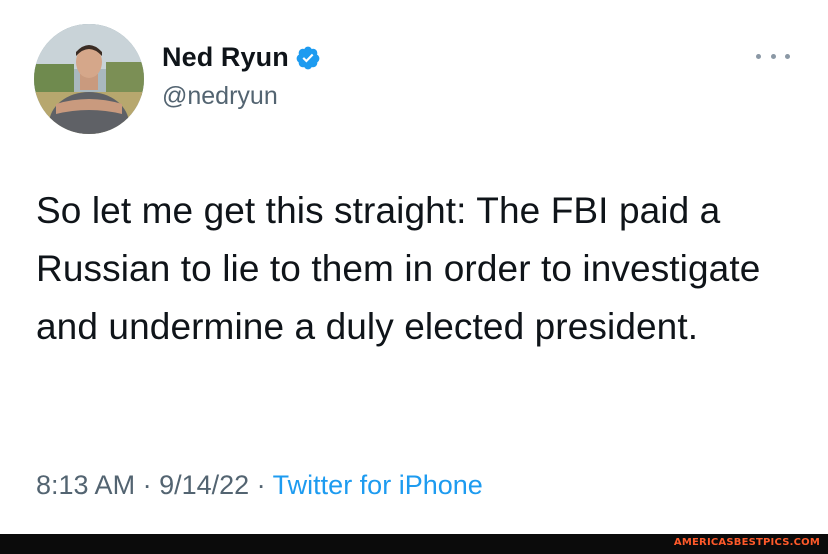 The width and height of the screenshot is (828, 554). What do you see at coordinates (85, 485) in the screenshot?
I see `tweet-time: 8:13 AM` at bounding box center [85, 485].